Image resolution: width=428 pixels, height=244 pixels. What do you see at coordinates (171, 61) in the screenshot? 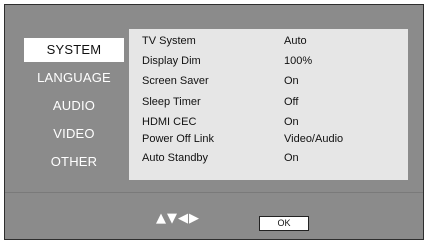
I see `setting-label: Display Dim` at bounding box center [171, 61].